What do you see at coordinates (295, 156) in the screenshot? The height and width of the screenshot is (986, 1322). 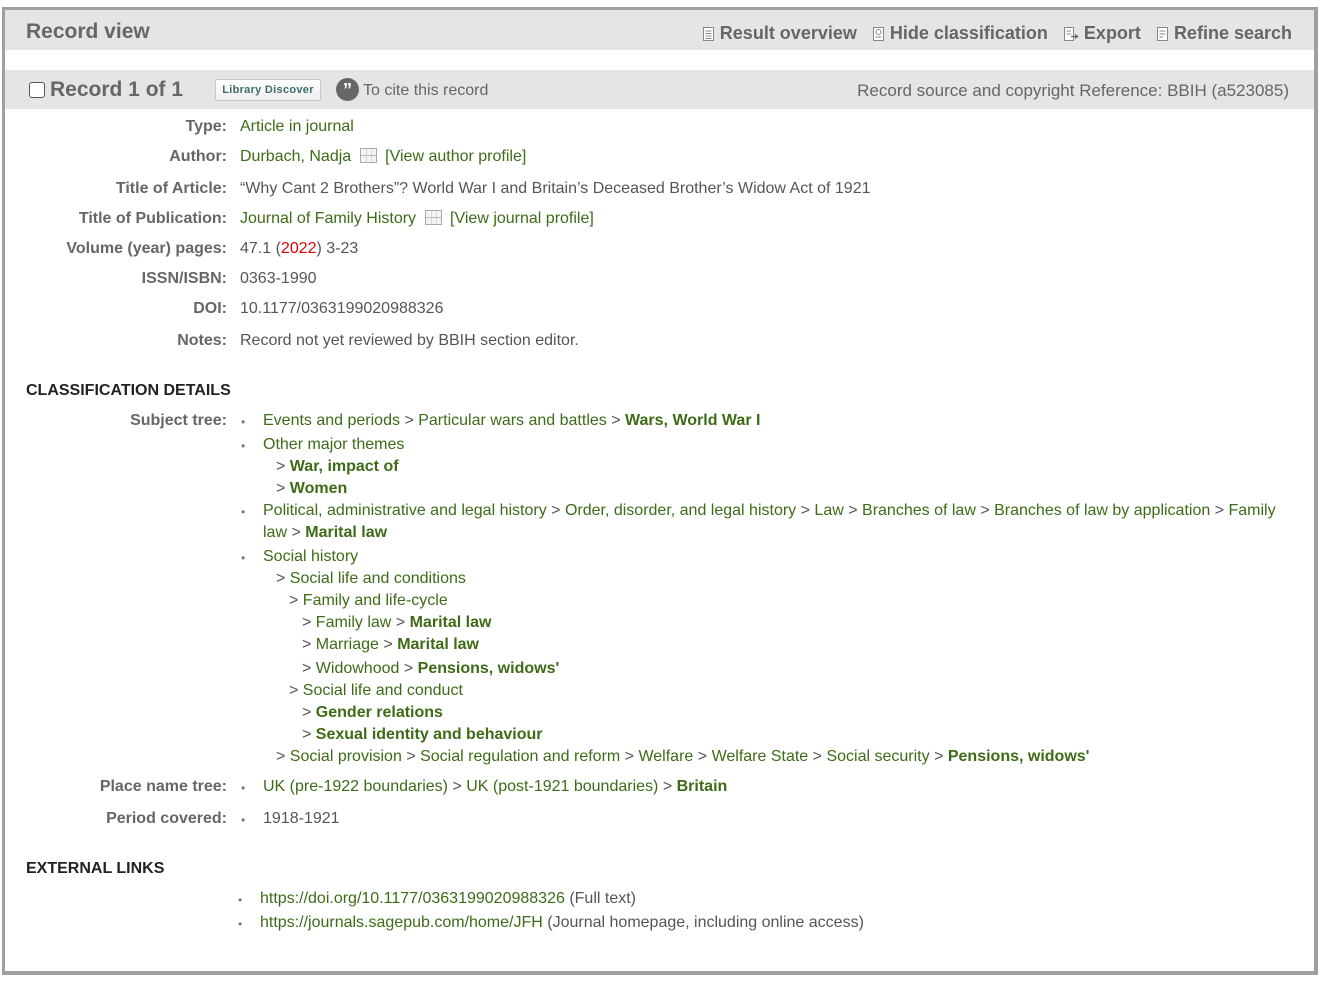 I see `author-link: Durbach, Nadja` at bounding box center [295, 156].